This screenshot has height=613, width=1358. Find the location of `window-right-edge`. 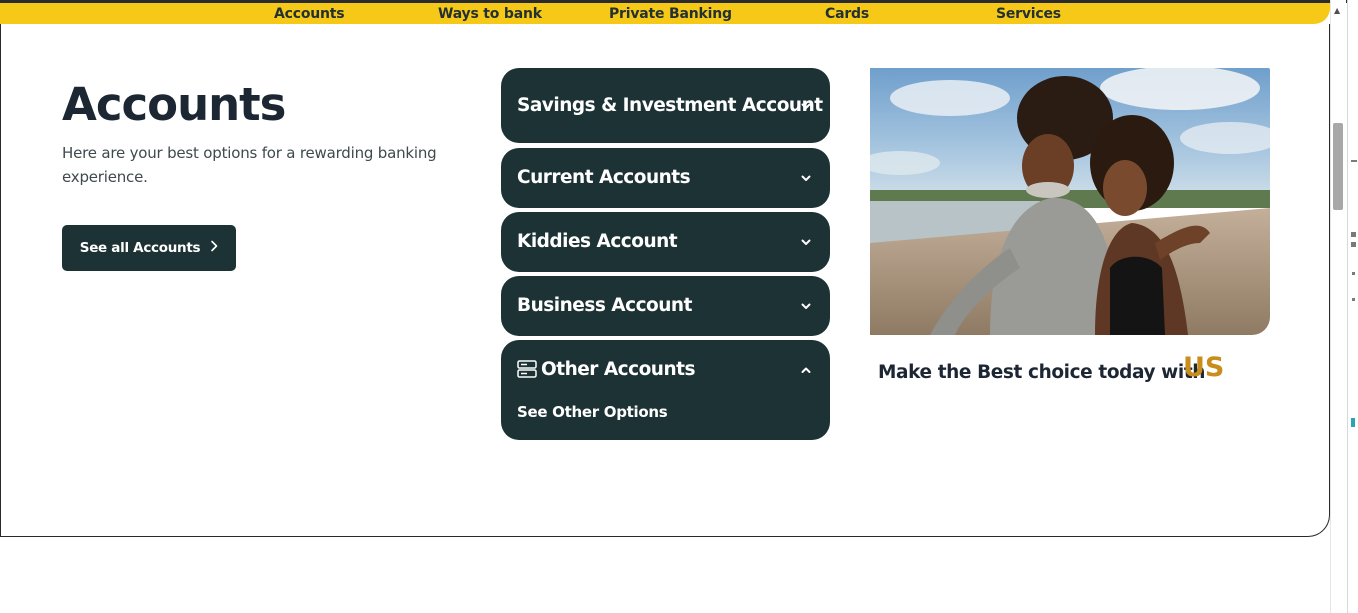

window-right-edge is located at coordinates (1352, 306).